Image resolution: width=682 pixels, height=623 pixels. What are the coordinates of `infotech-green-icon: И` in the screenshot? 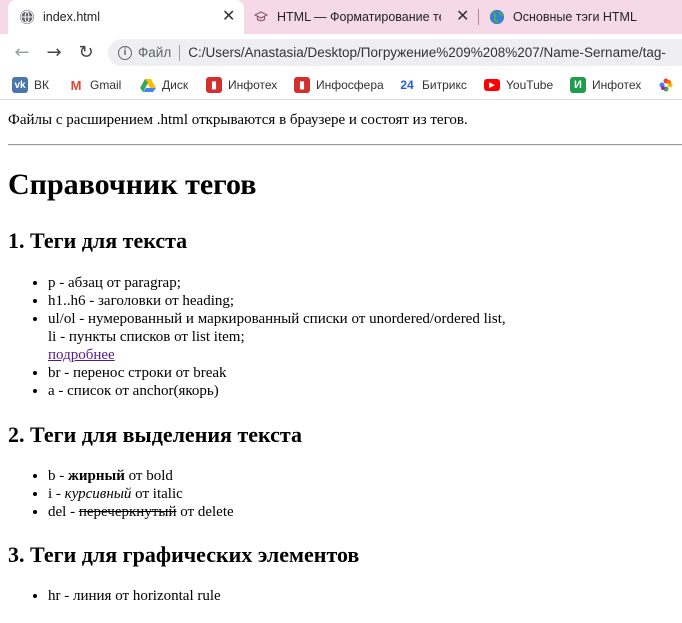 It's located at (578, 85).